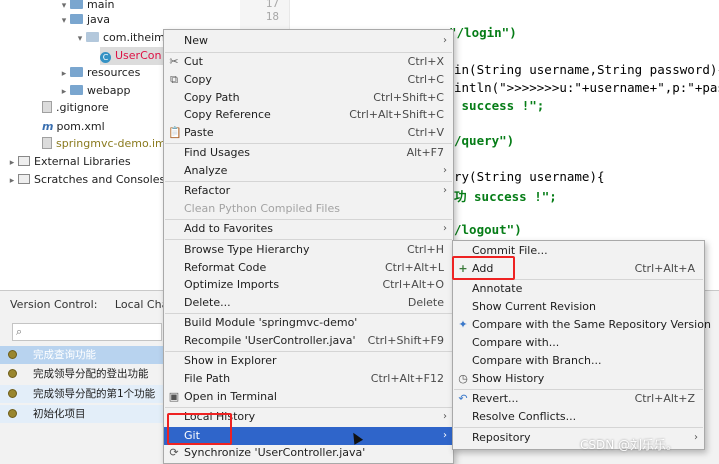 The image size is (719, 464). Describe the element at coordinates (505, 196) in the screenshot. I see `code-line: 功 success !";` at that location.